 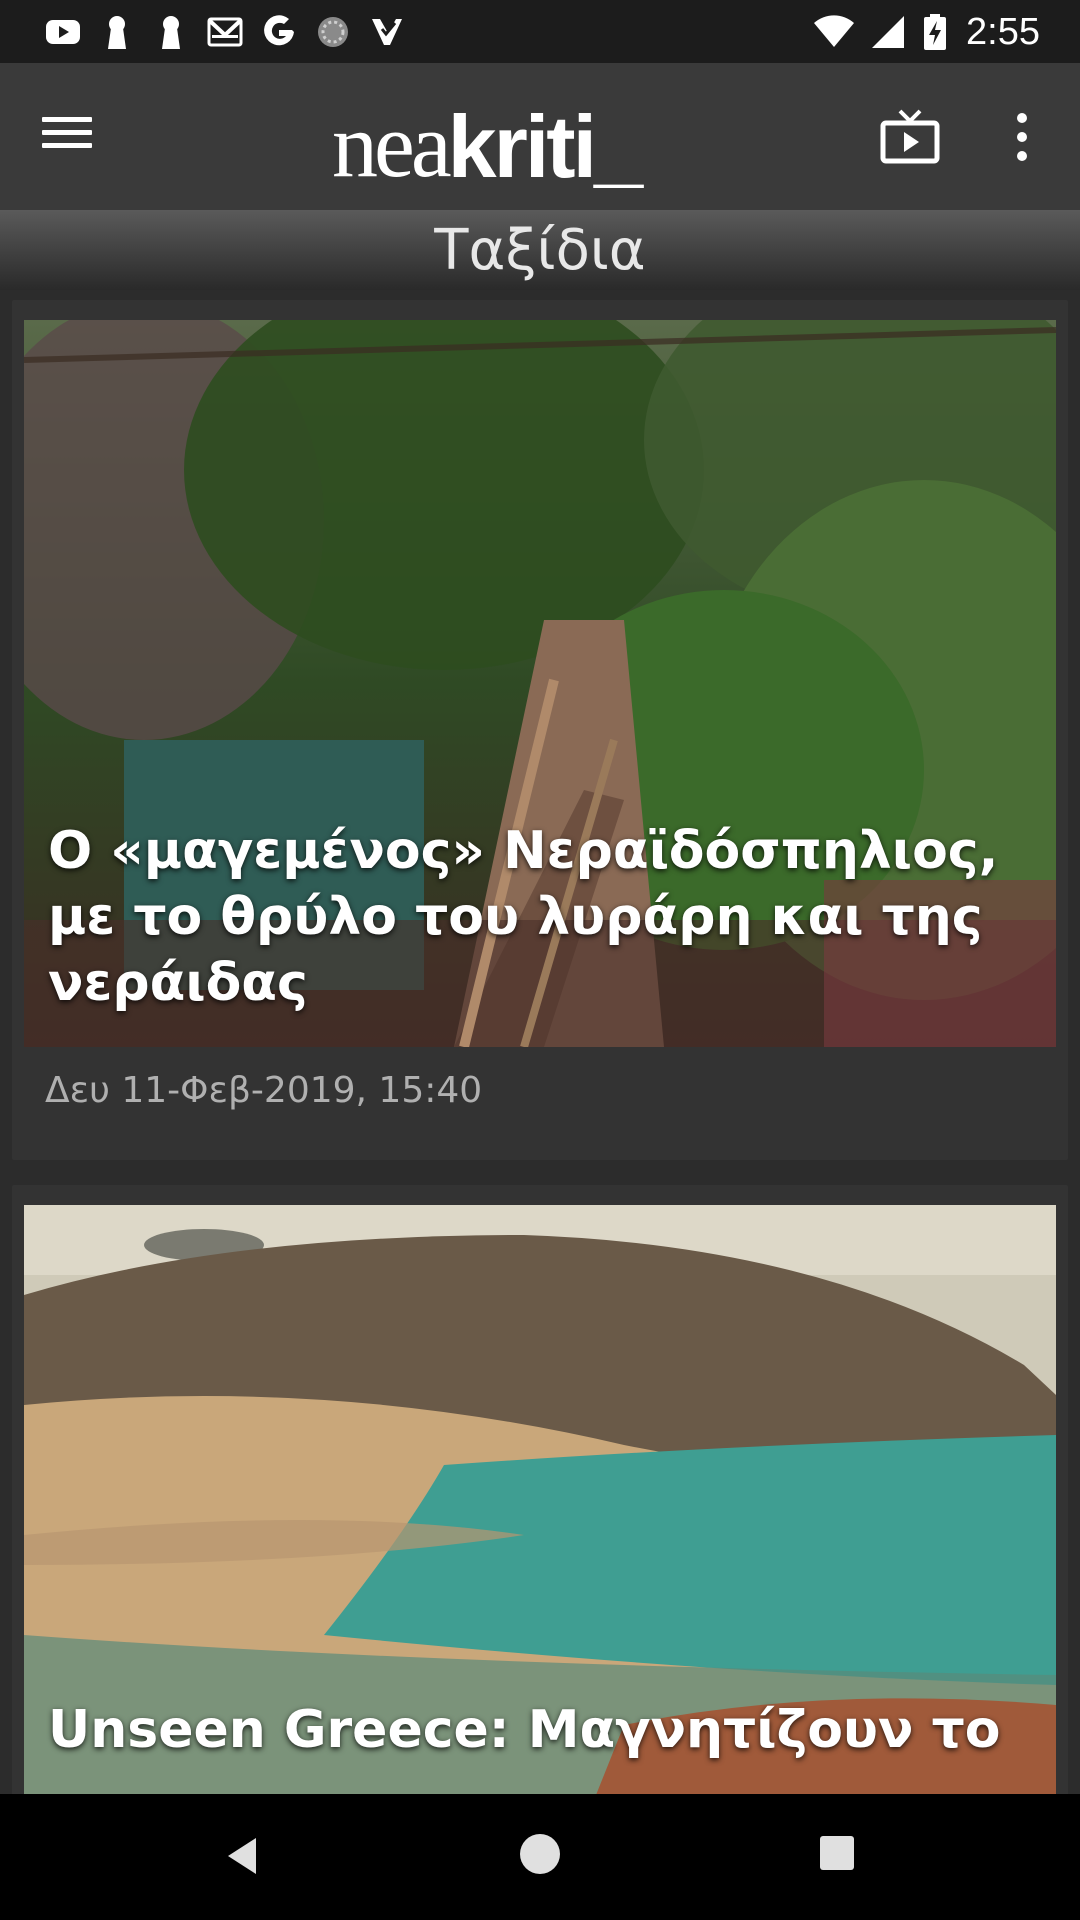 What do you see at coordinates (72, 137) in the screenshot?
I see `menu-icon` at bounding box center [72, 137].